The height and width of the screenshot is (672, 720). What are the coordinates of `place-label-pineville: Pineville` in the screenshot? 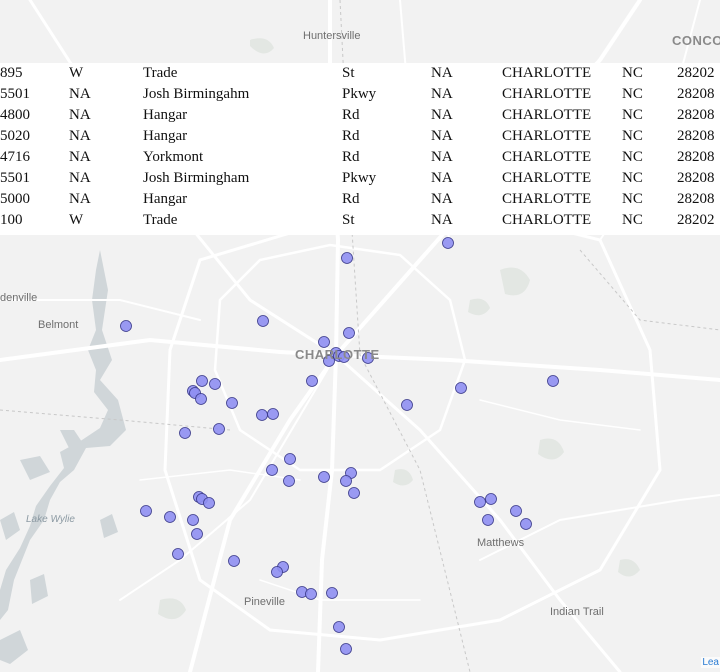 It's located at (264, 602).